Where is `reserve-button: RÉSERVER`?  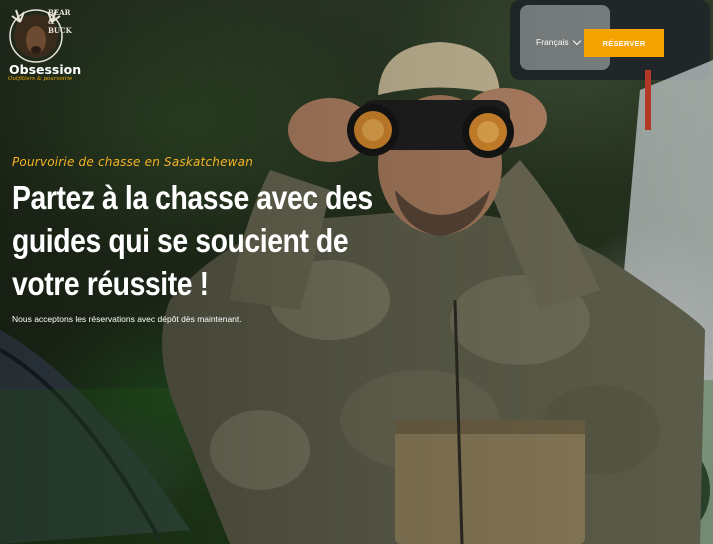
reserve-button: RÉSERVER is located at coordinates (624, 43).